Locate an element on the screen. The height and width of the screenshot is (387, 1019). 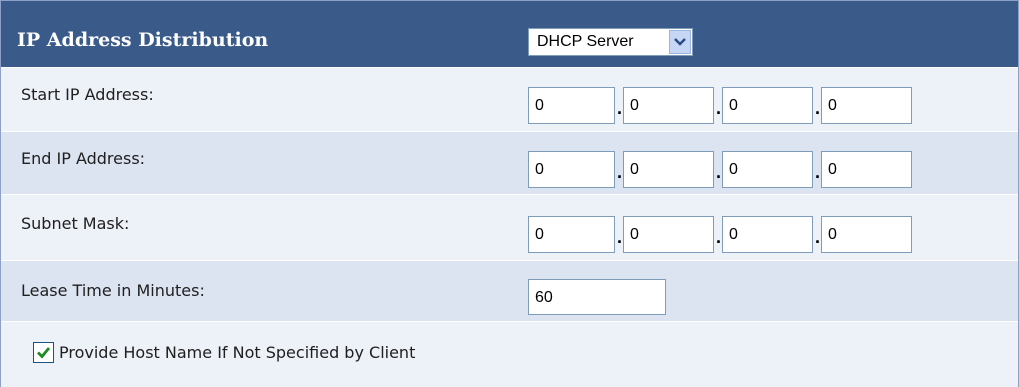
lease-time-label: Lease Time in Minutes: is located at coordinates (113, 290).